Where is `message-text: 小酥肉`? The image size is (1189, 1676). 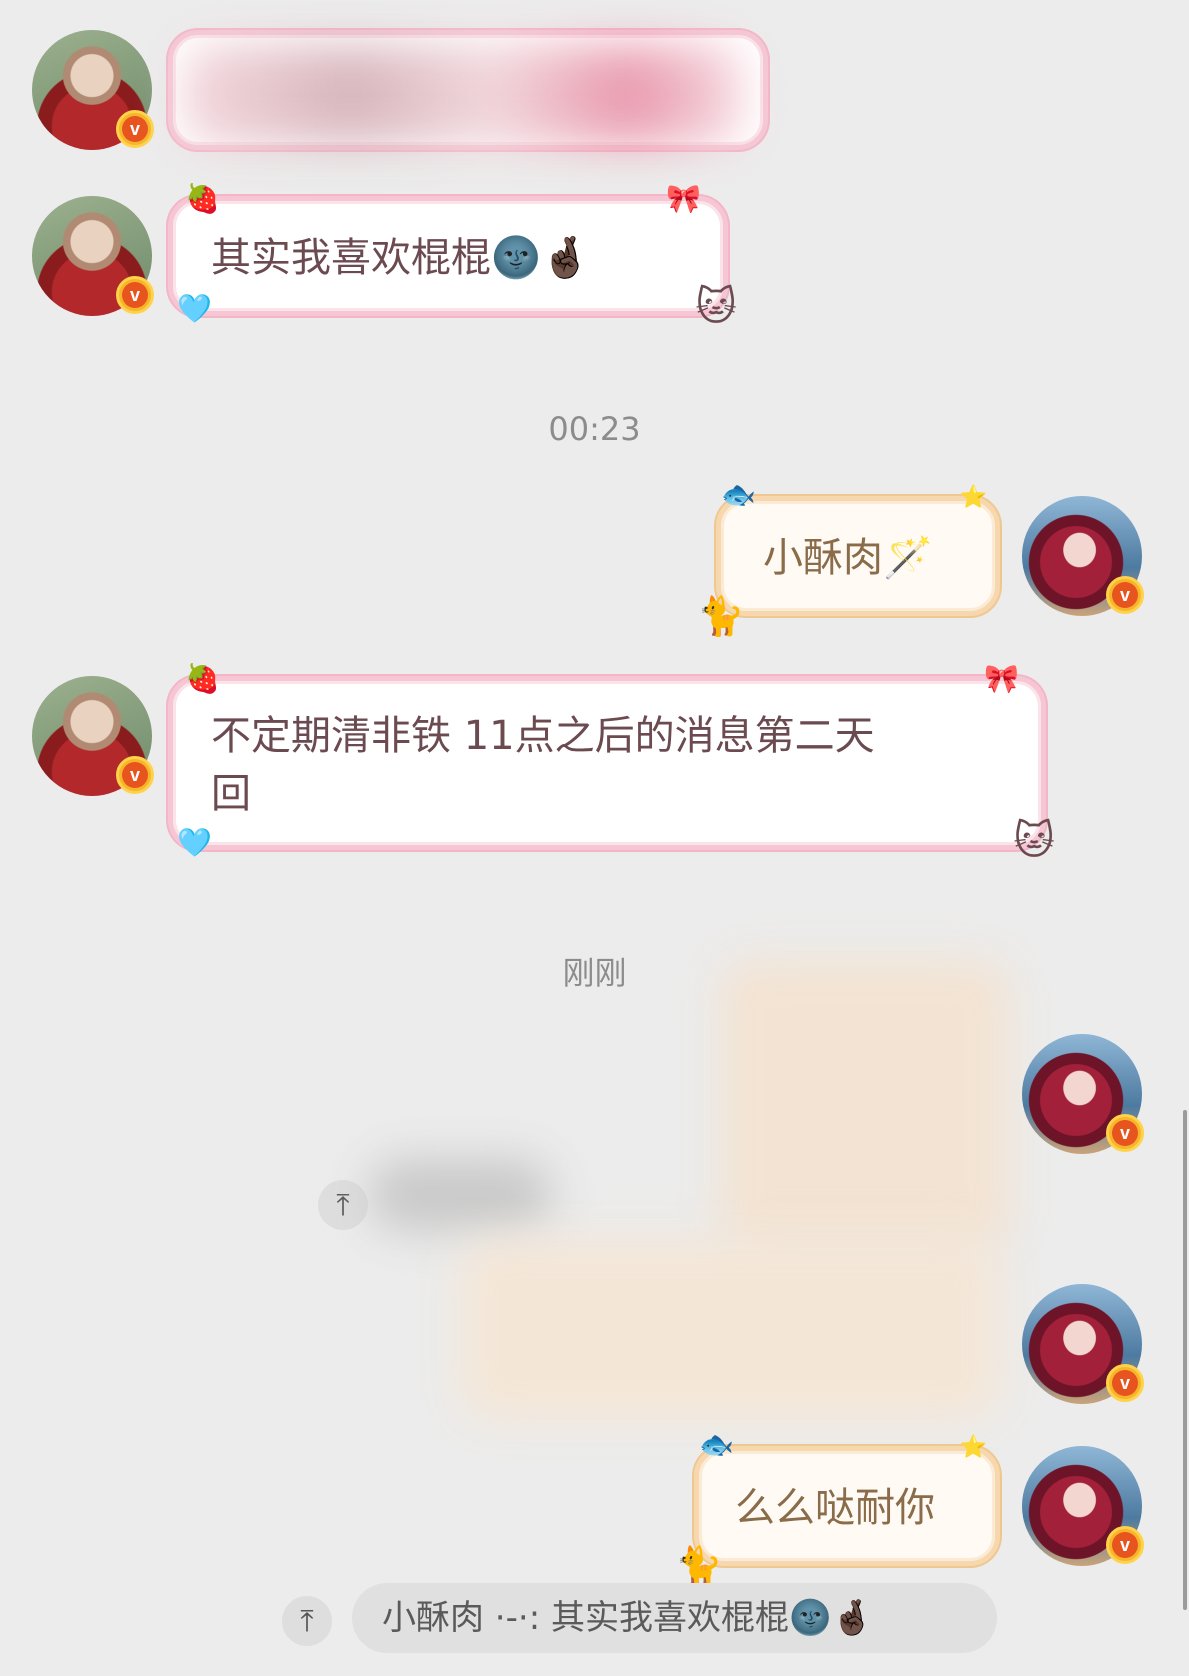
message-text: 小酥肉 is located at coordinates (823, 558).